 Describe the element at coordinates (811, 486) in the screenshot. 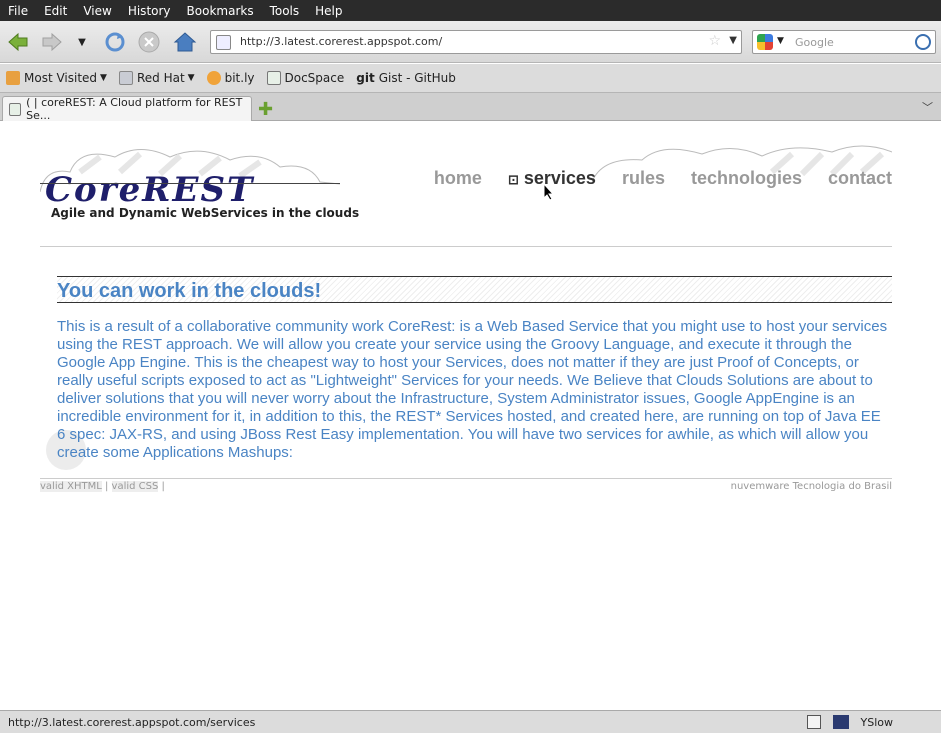

I see `footer-credit: nuvemware Tecnologia do Brasil` at that location.